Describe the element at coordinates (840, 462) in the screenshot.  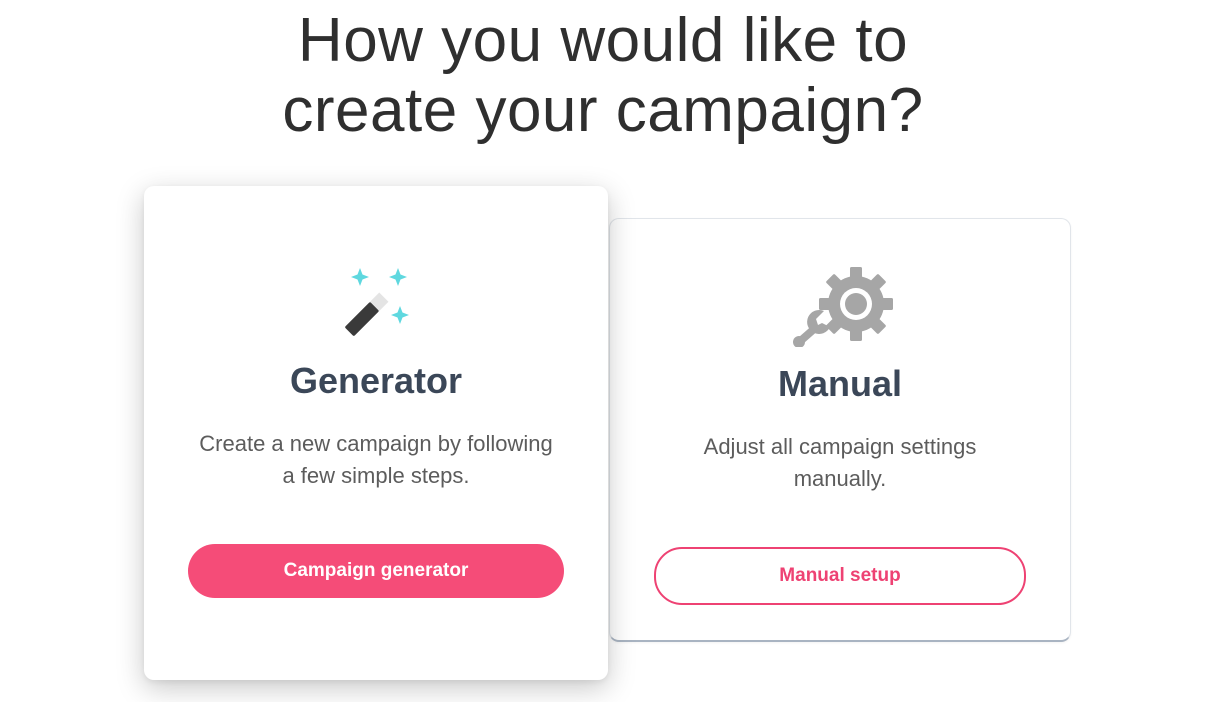
I see `manual-description: Adjust all campaign settings manually.` at that location.